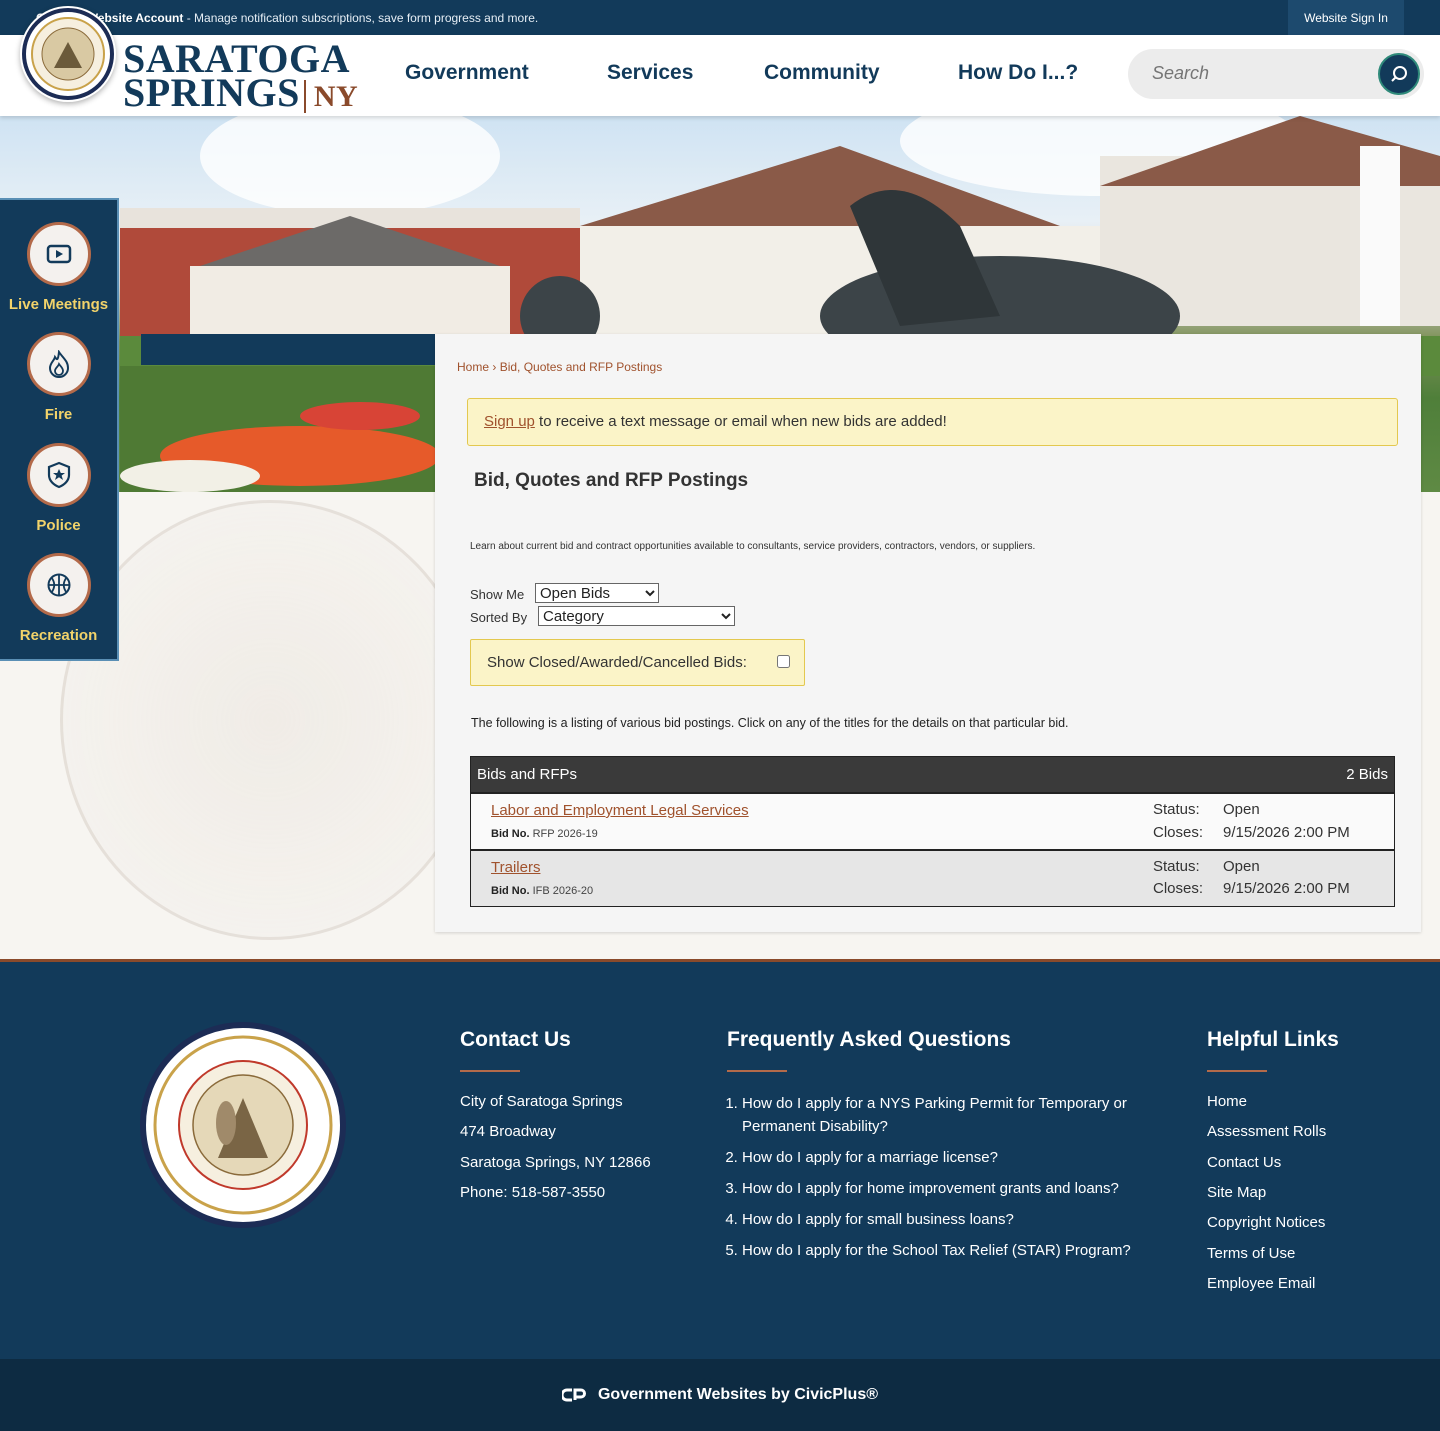 Image resolution: width=1440 pixels, height=1431 pixels. What do you see at coordinates (617, 662) in the screenshot?
I see `show-closed-label: Show Closed/Awarded/Cancelled Bids:` at bounding box center [617, 662].